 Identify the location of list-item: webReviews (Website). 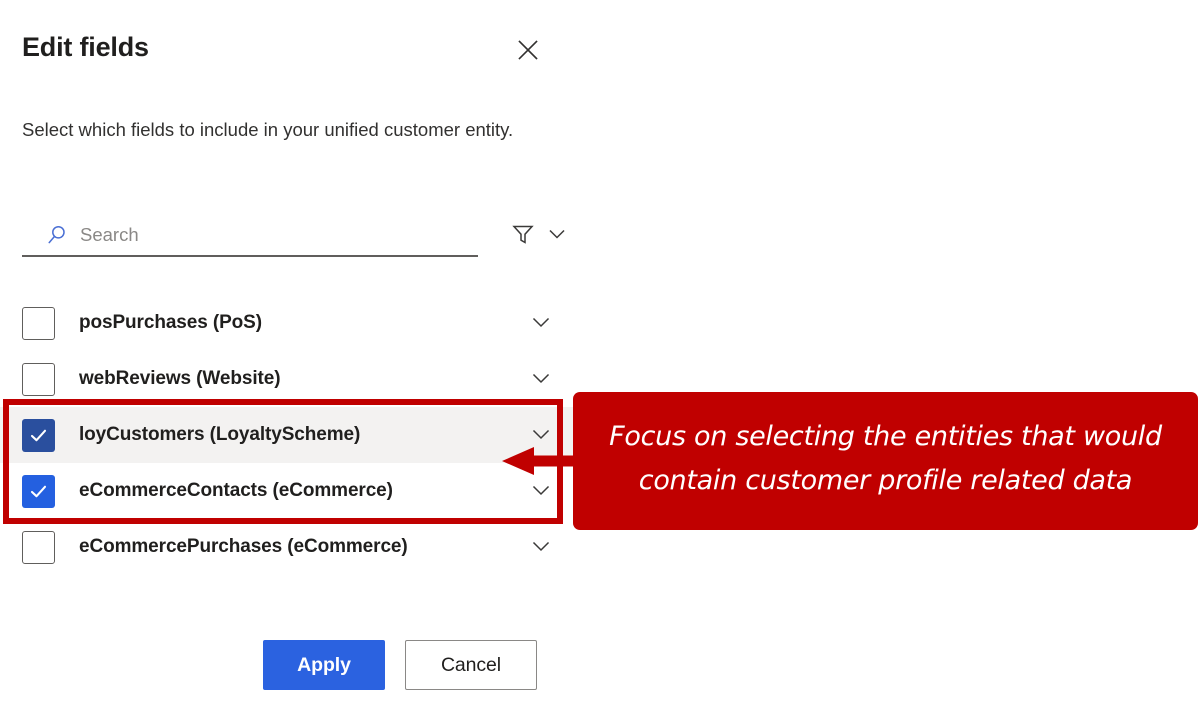
(290, 379).